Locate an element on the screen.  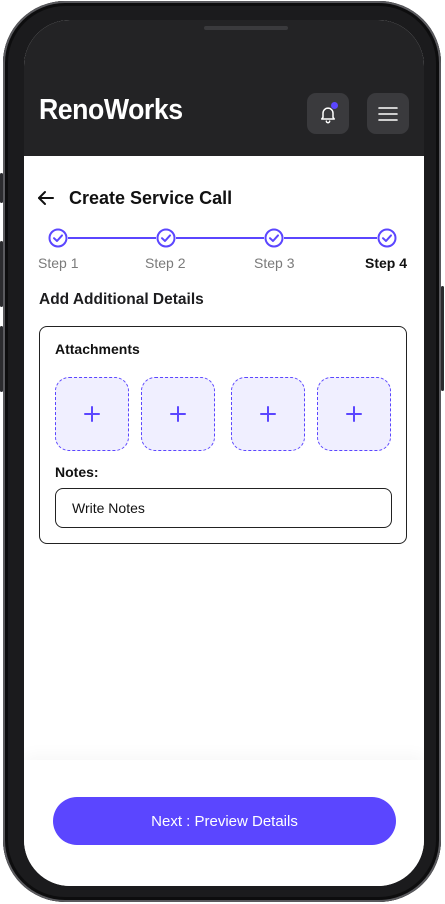
phone-volume-down is located at coordinates (1, 359).